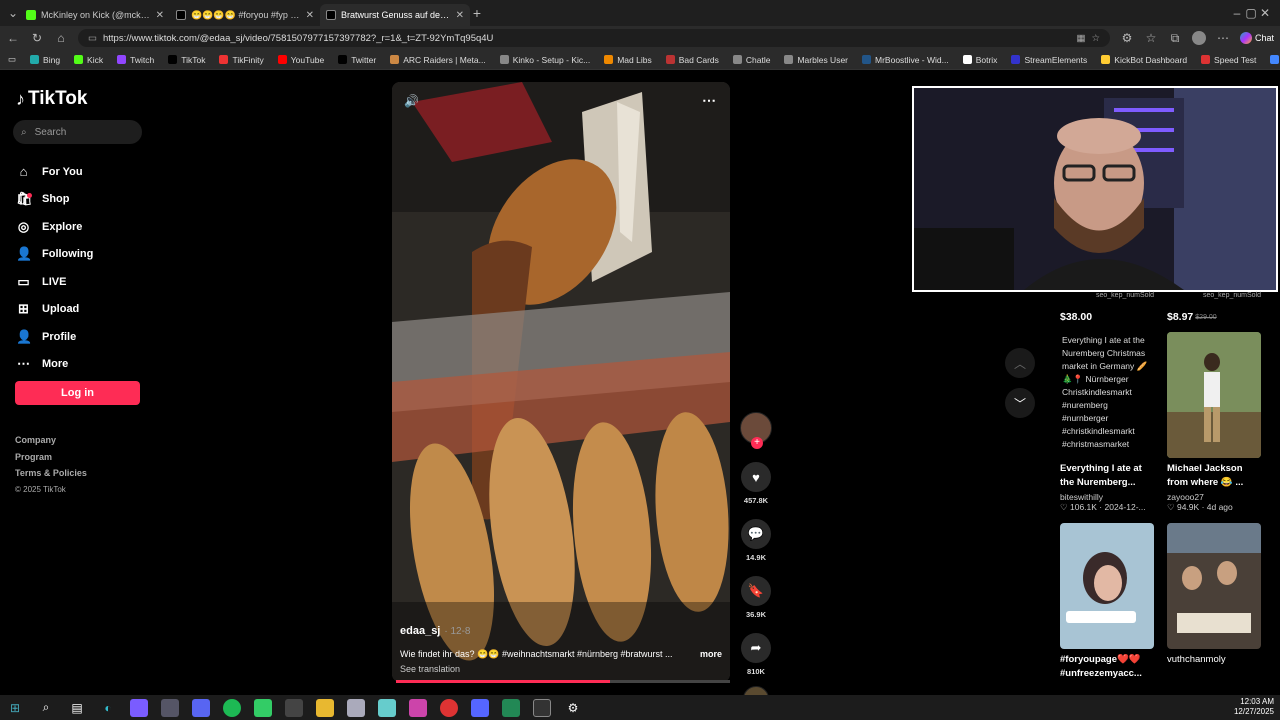 This screenshot has width=1280, height=720. I want to click on bookmark-item: Bad Cards, so click(692, 60).